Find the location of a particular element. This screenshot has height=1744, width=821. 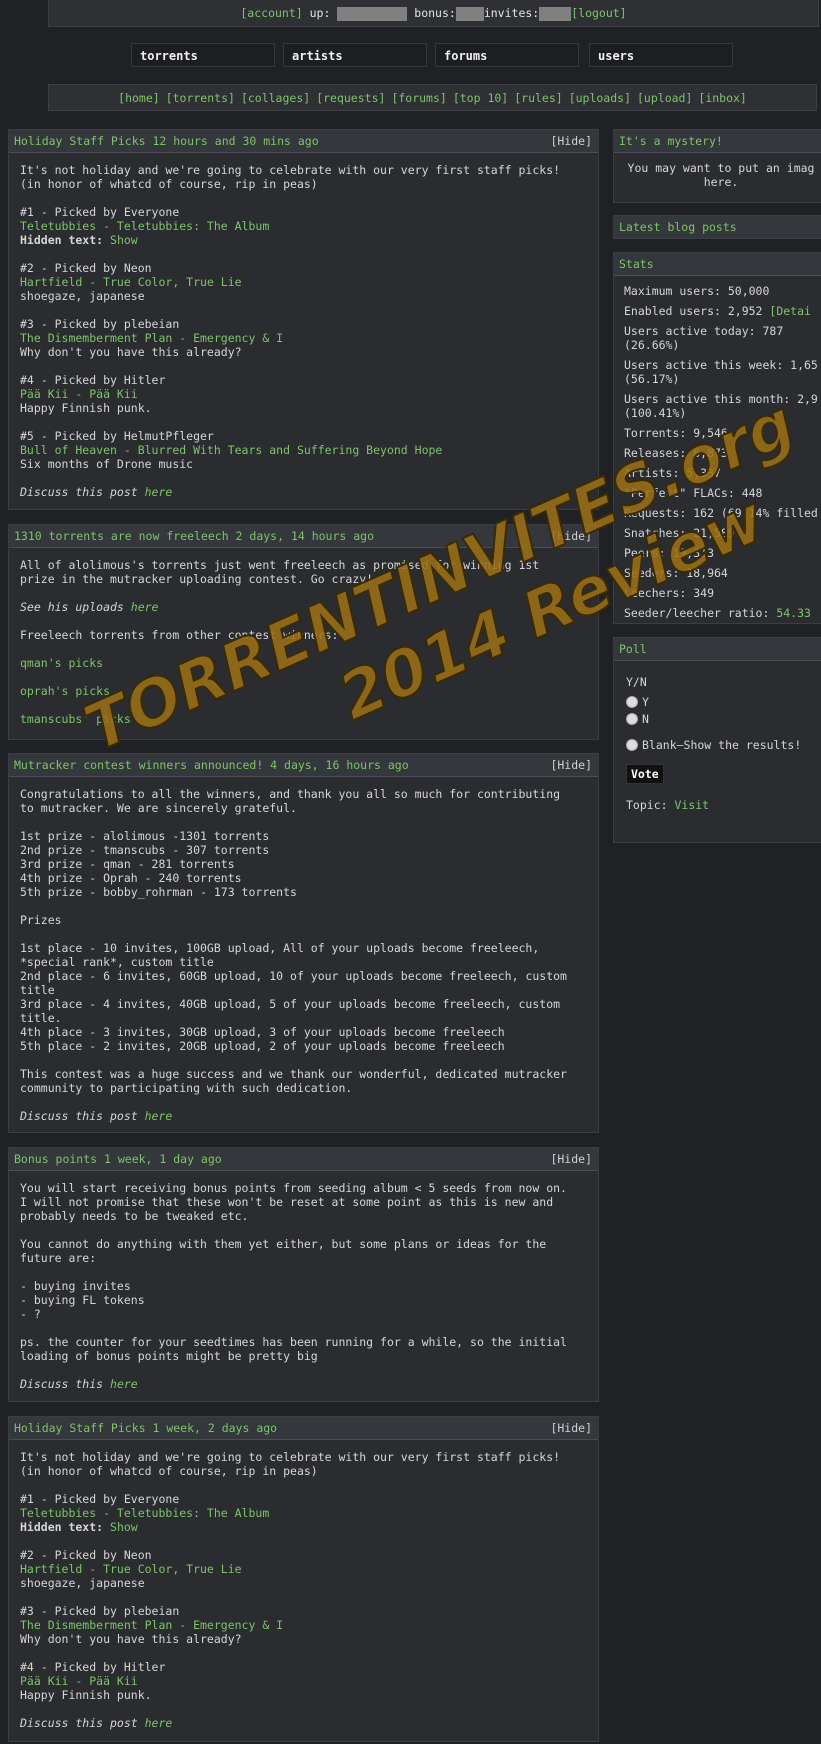

stat-text: Seeders: 18,964 is located at coordinates (676, 573).